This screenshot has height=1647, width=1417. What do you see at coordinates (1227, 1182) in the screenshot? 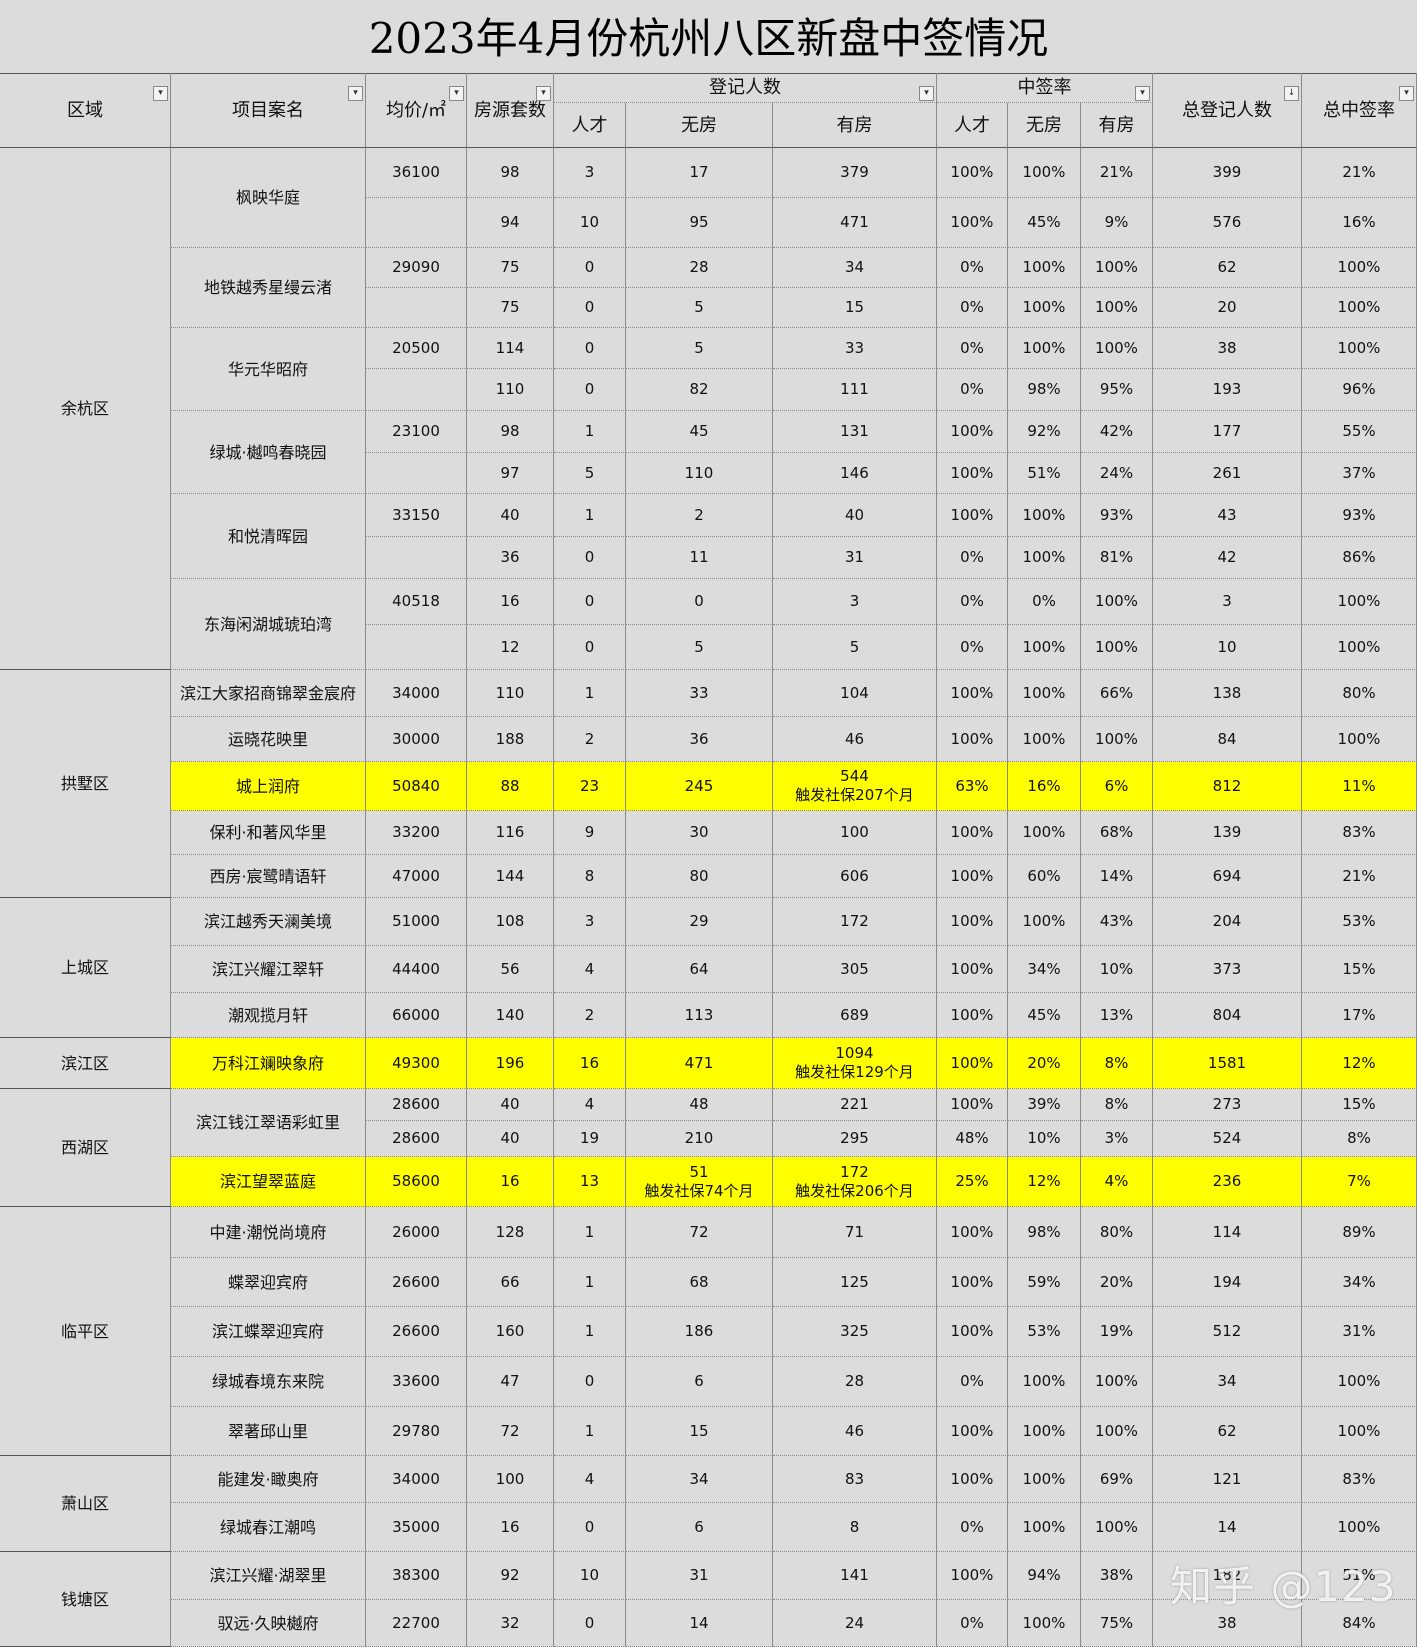
I see `cell-total-reg: 236` at bounding box center [1227, 1182].